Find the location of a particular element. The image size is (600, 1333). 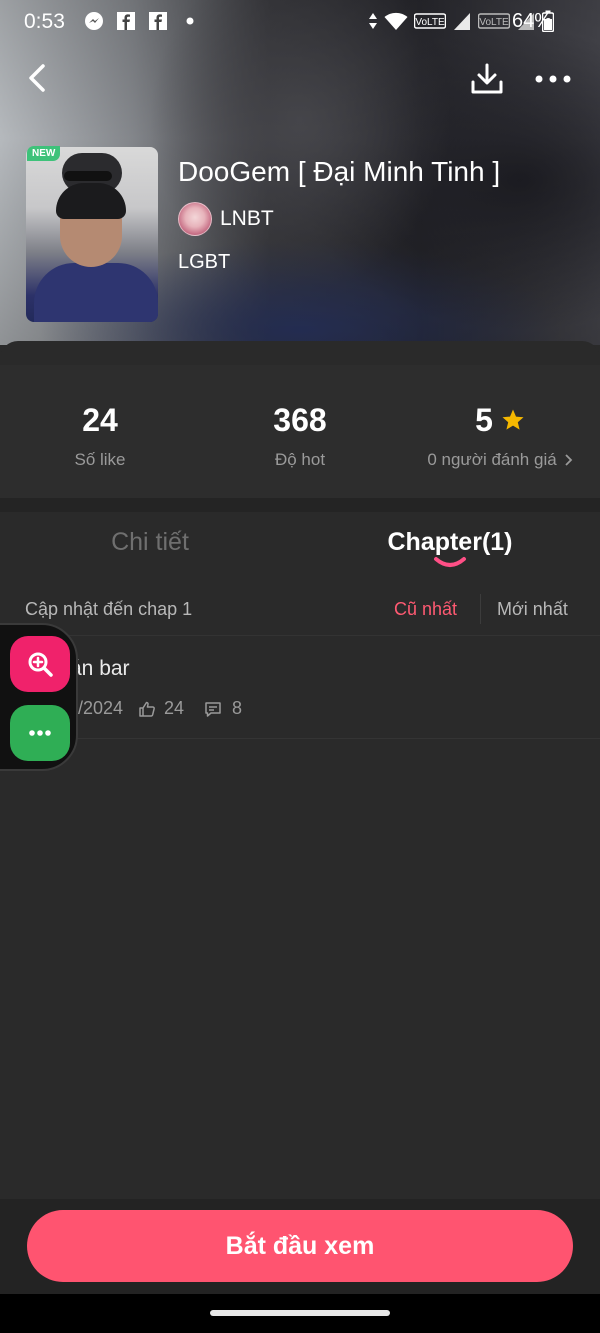

update-status: Cập nhật đến chap 1 is located at coordinates (109, 609).